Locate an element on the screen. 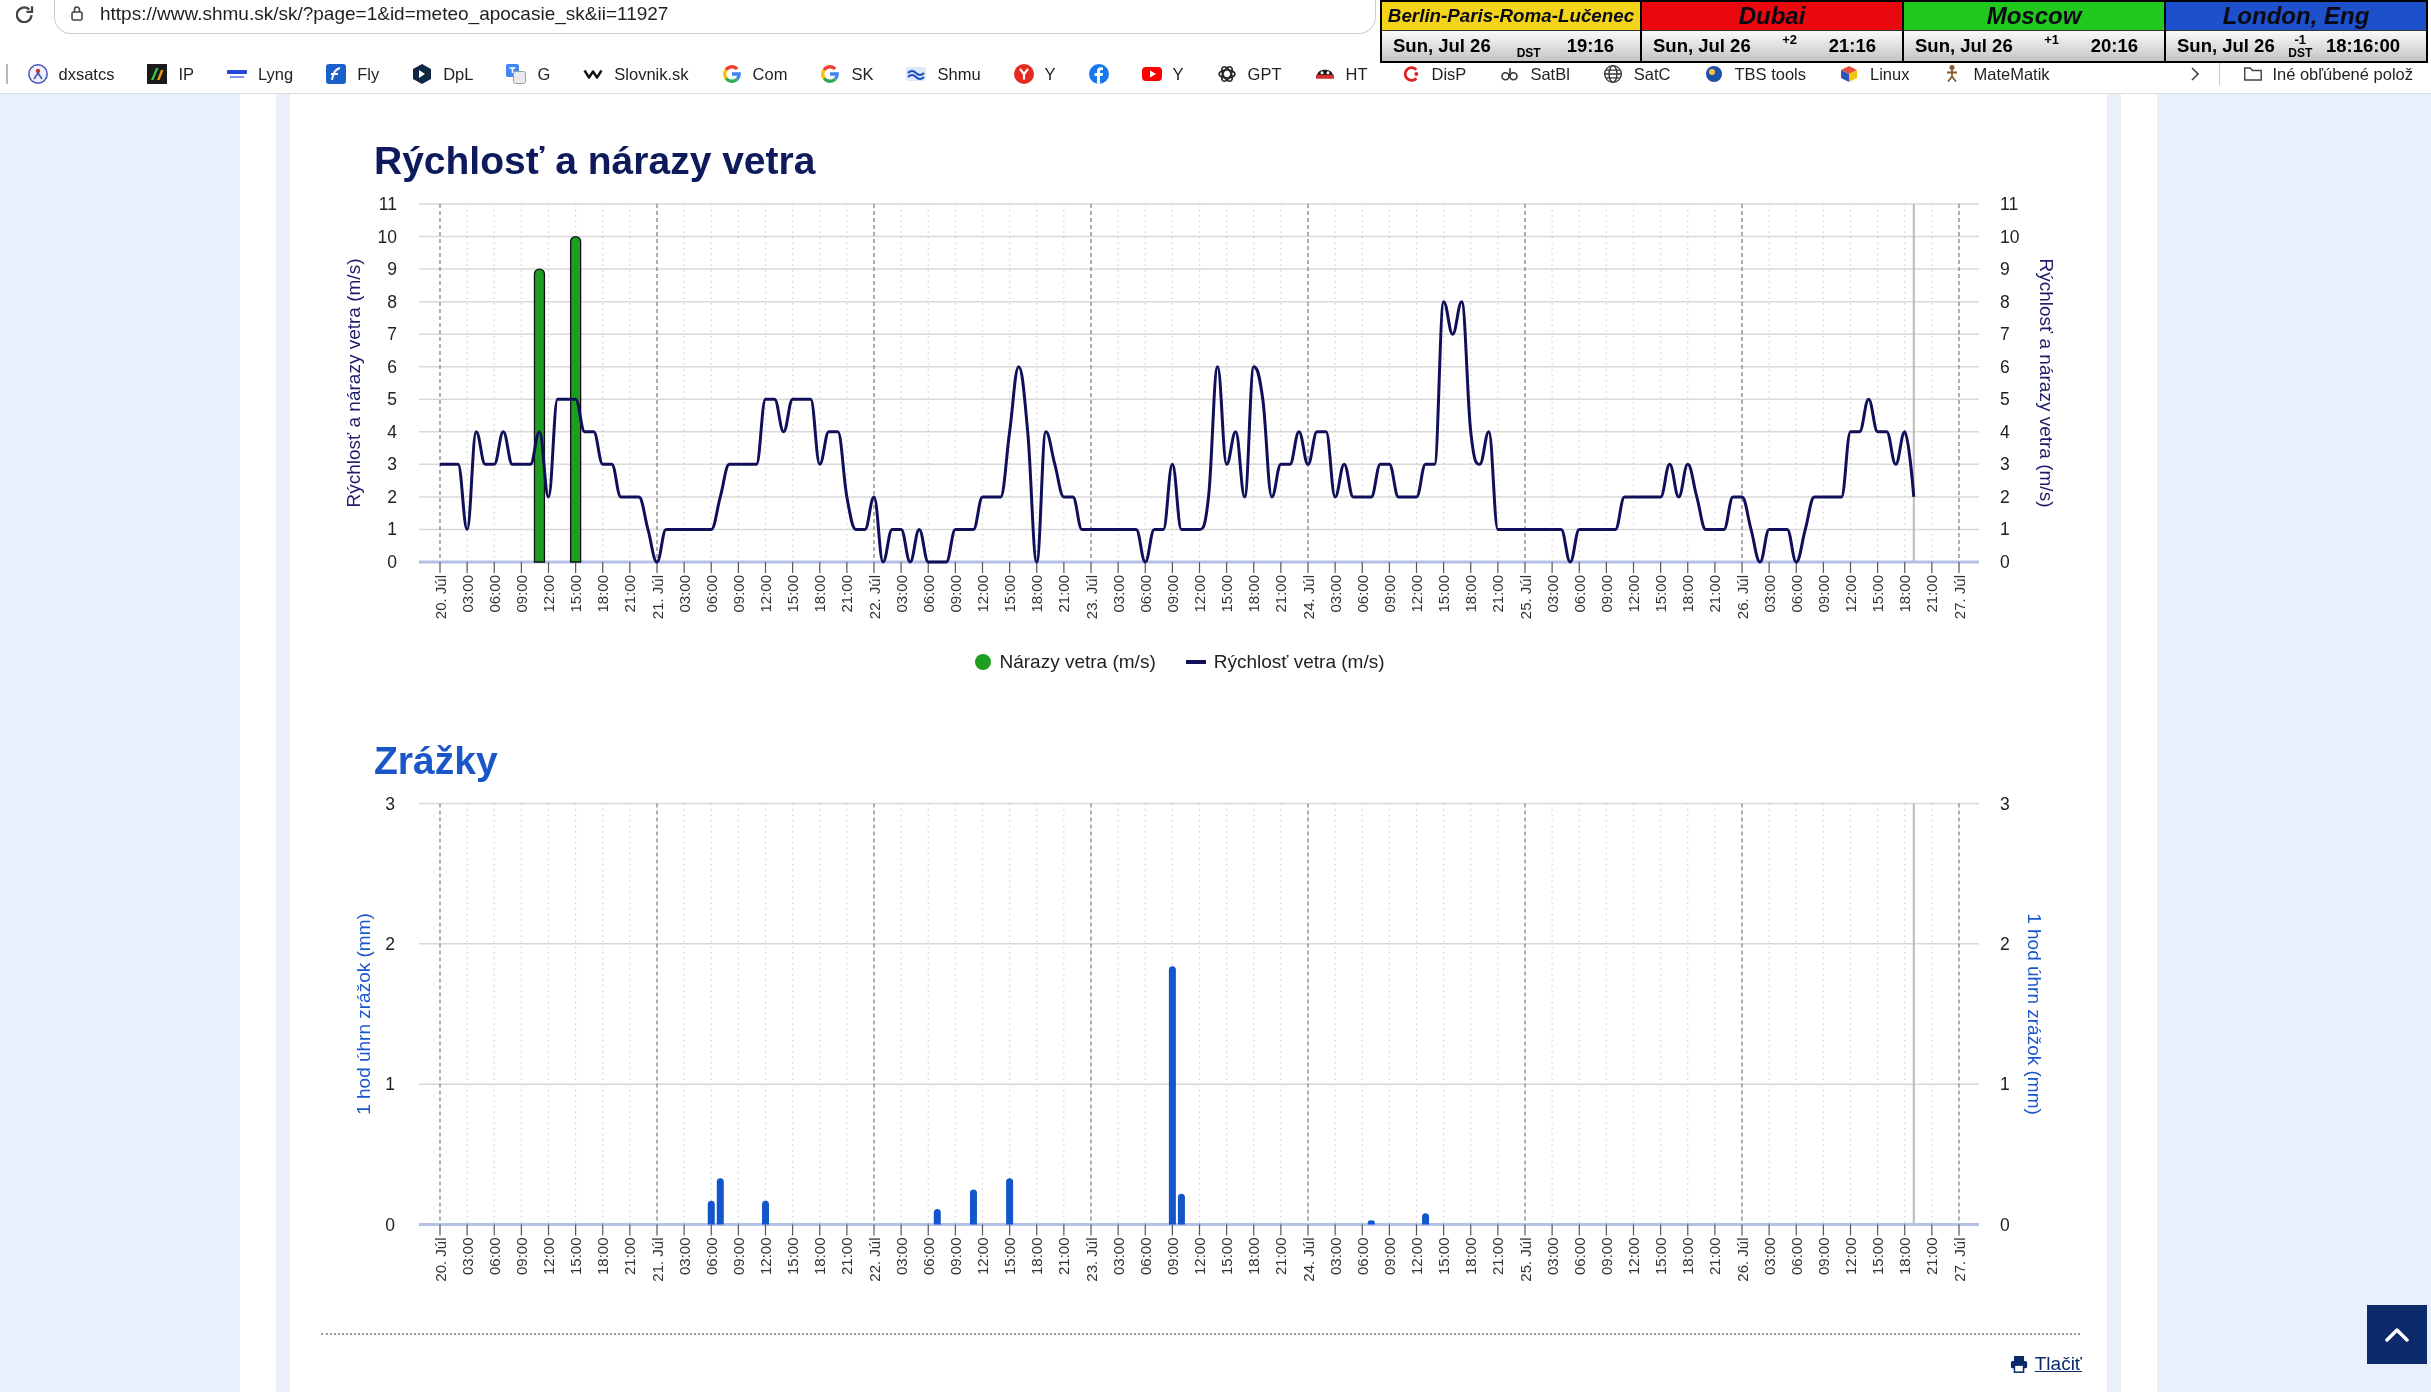 The height and width of the screenshot is (1392, 2431). y-tick-label: 7 is located at coordinates (392, 334).